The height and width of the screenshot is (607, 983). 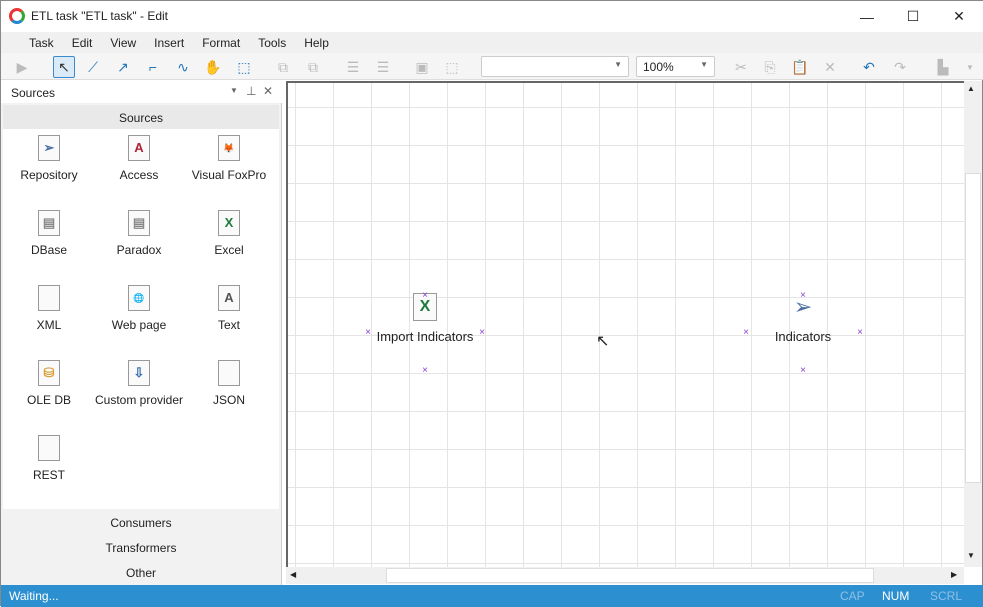 What do you see at coordinates (353, 67) in the screenshot?
I see `move-up-icon: ☰` at bounding box center [353, 67].